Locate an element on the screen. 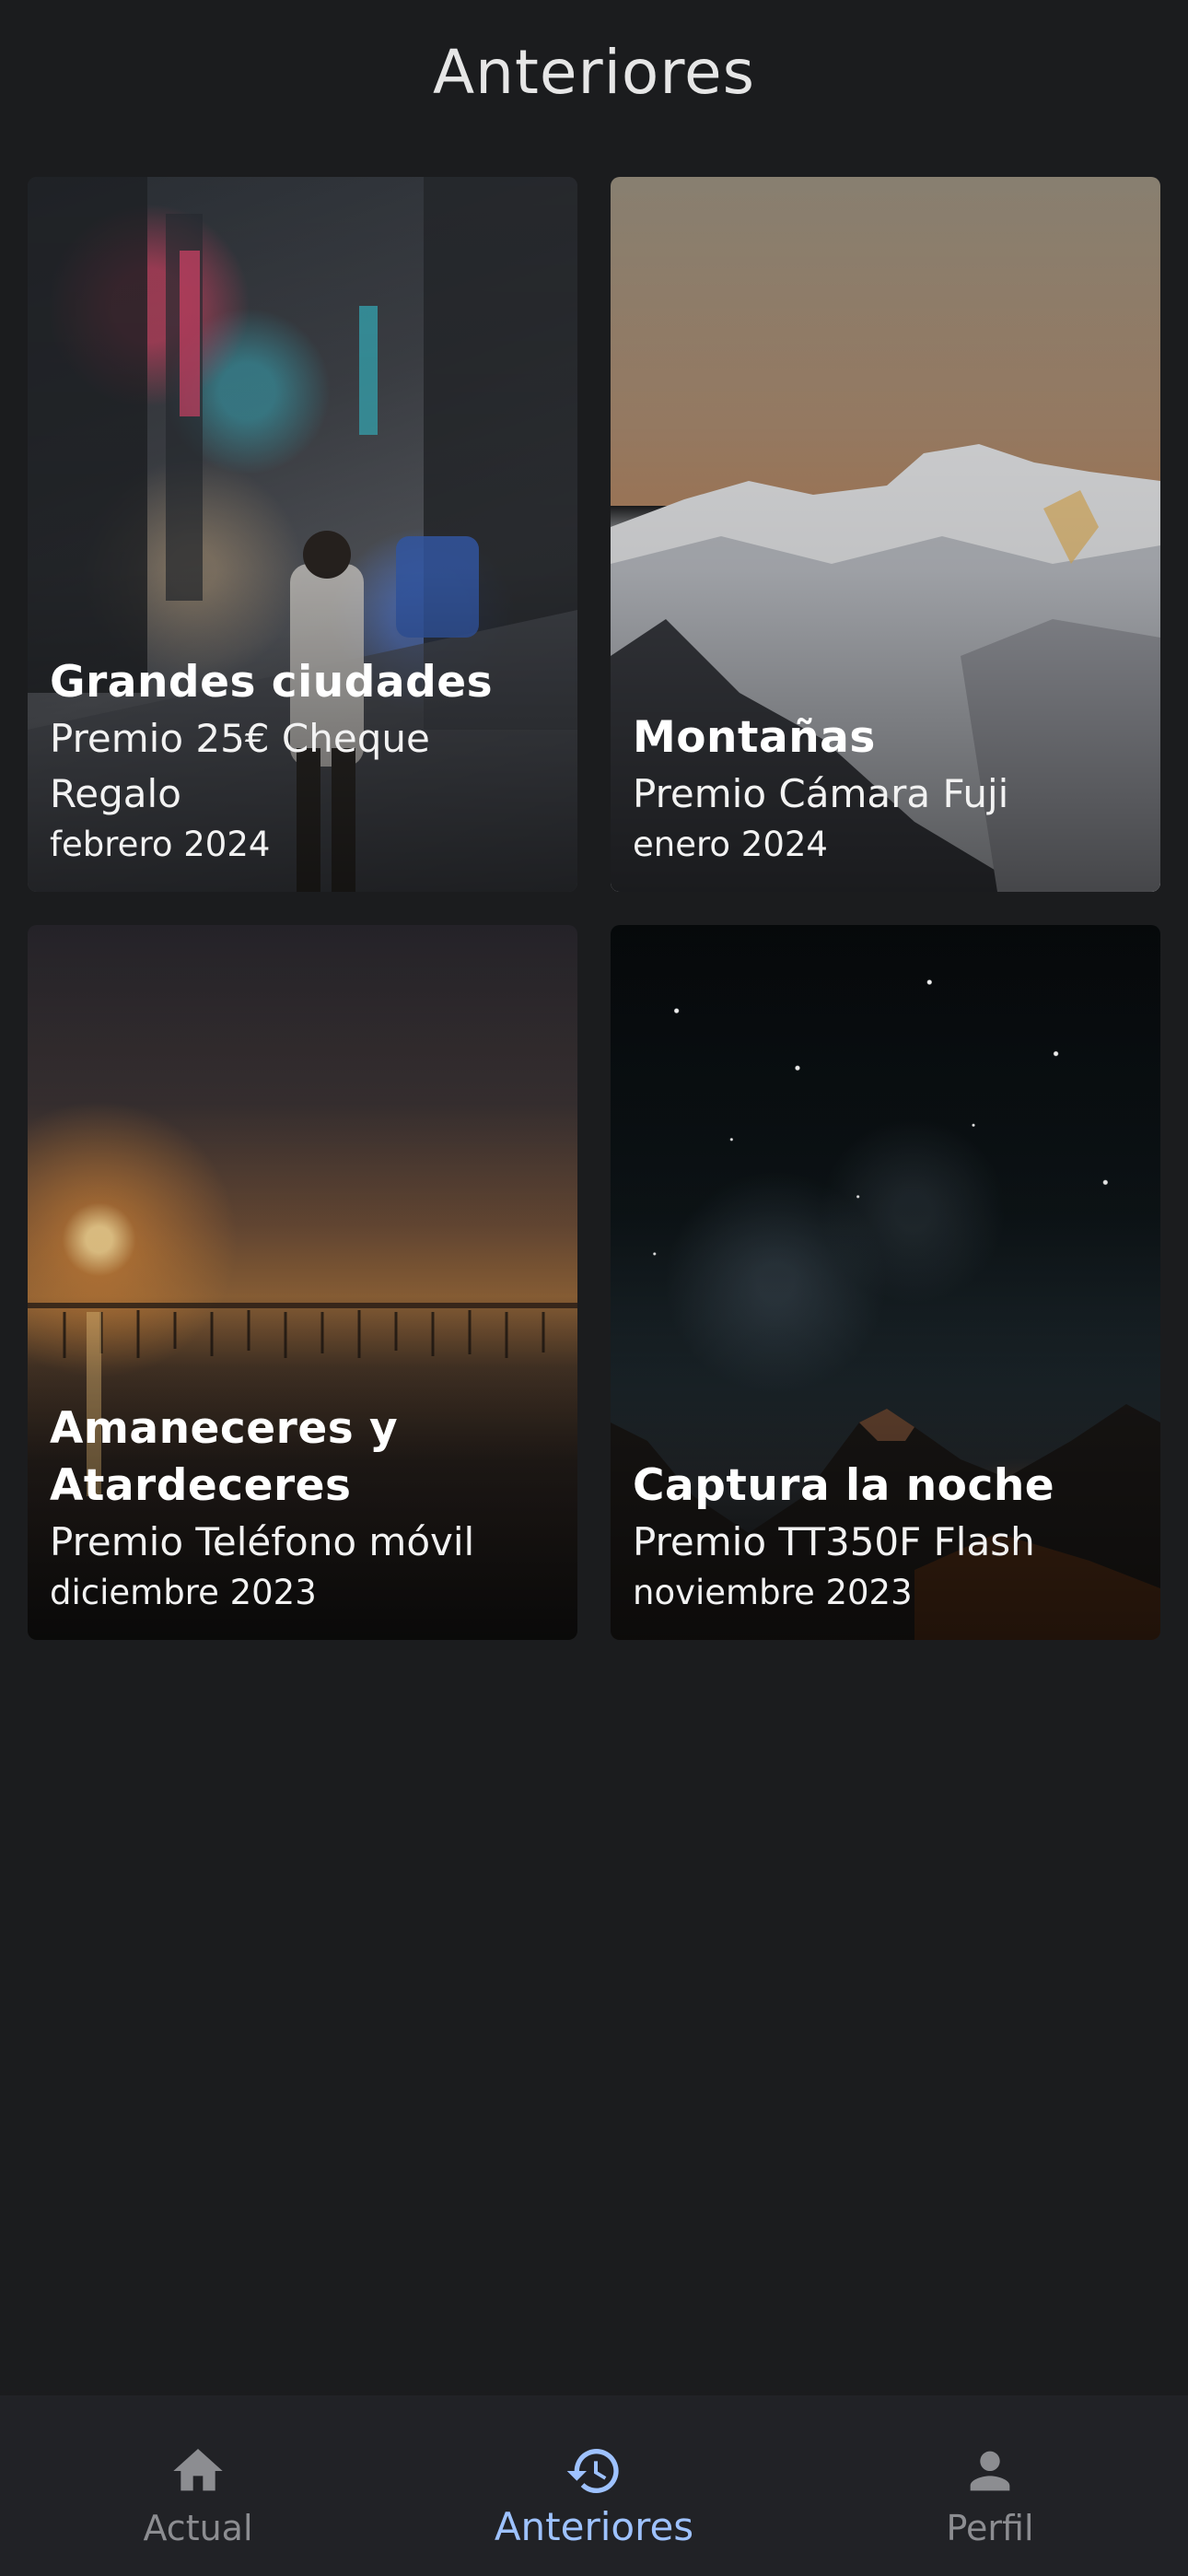  card-date: diciembre 2023 is located at coordinates (183, 1592).